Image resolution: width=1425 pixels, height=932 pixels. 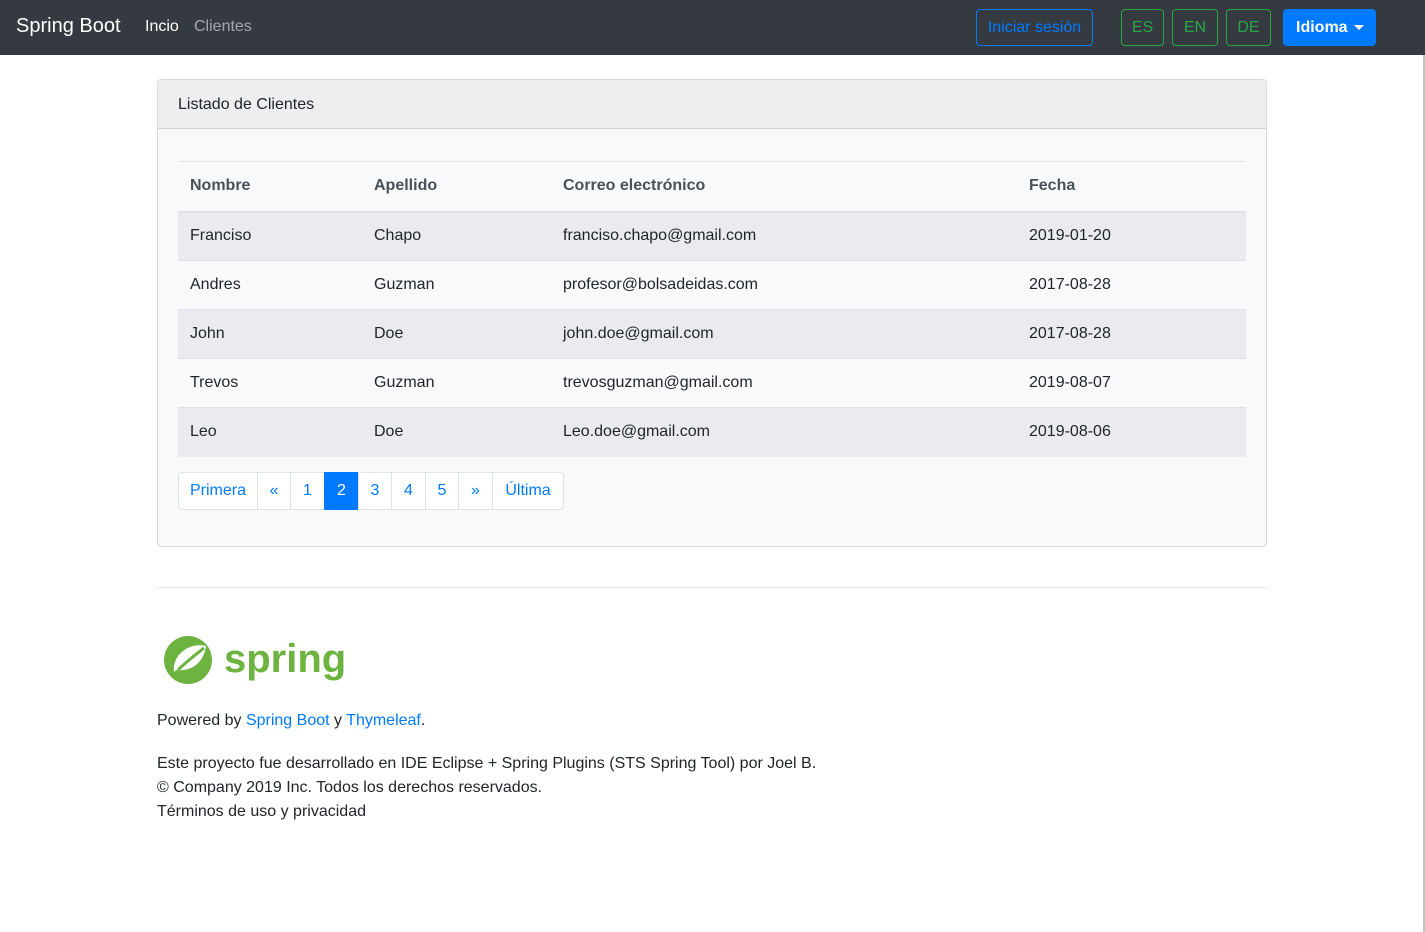 What do you see at coordinates (68, 26) in the screenshot?
I see `navbar-brand: Spring Boot` at bounding box center [68, 26].